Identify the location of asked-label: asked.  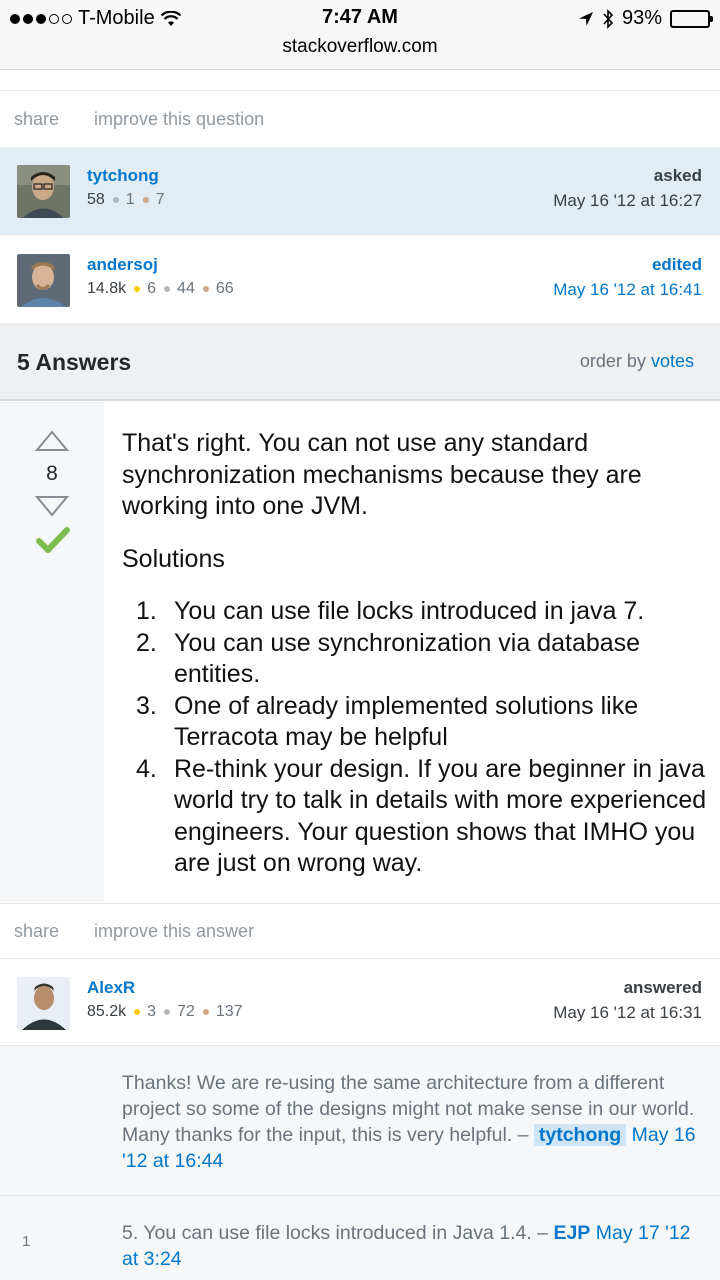
(677, 175).